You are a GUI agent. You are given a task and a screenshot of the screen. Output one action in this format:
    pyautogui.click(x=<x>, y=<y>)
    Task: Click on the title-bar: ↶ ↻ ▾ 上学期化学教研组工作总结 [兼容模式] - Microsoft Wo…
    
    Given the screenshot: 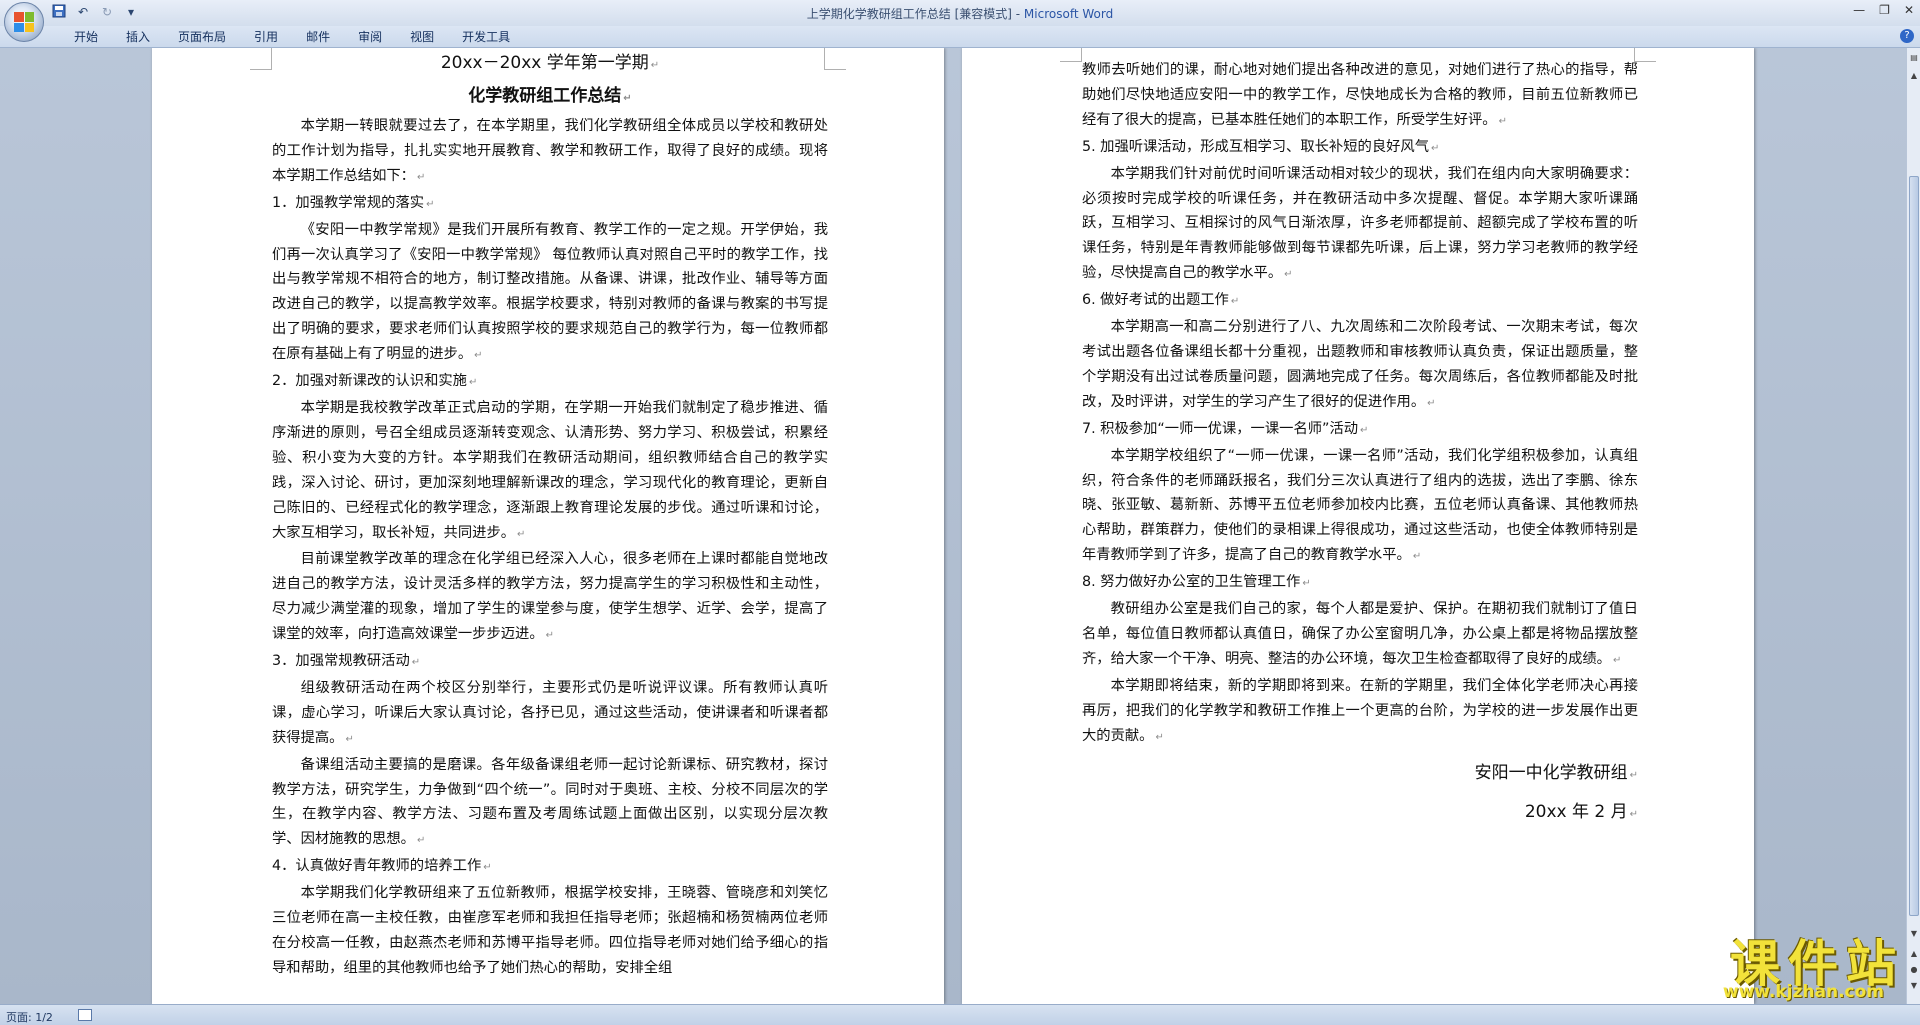 What is the action you would take?
    pyautogui.click(x=960, y=21)
    